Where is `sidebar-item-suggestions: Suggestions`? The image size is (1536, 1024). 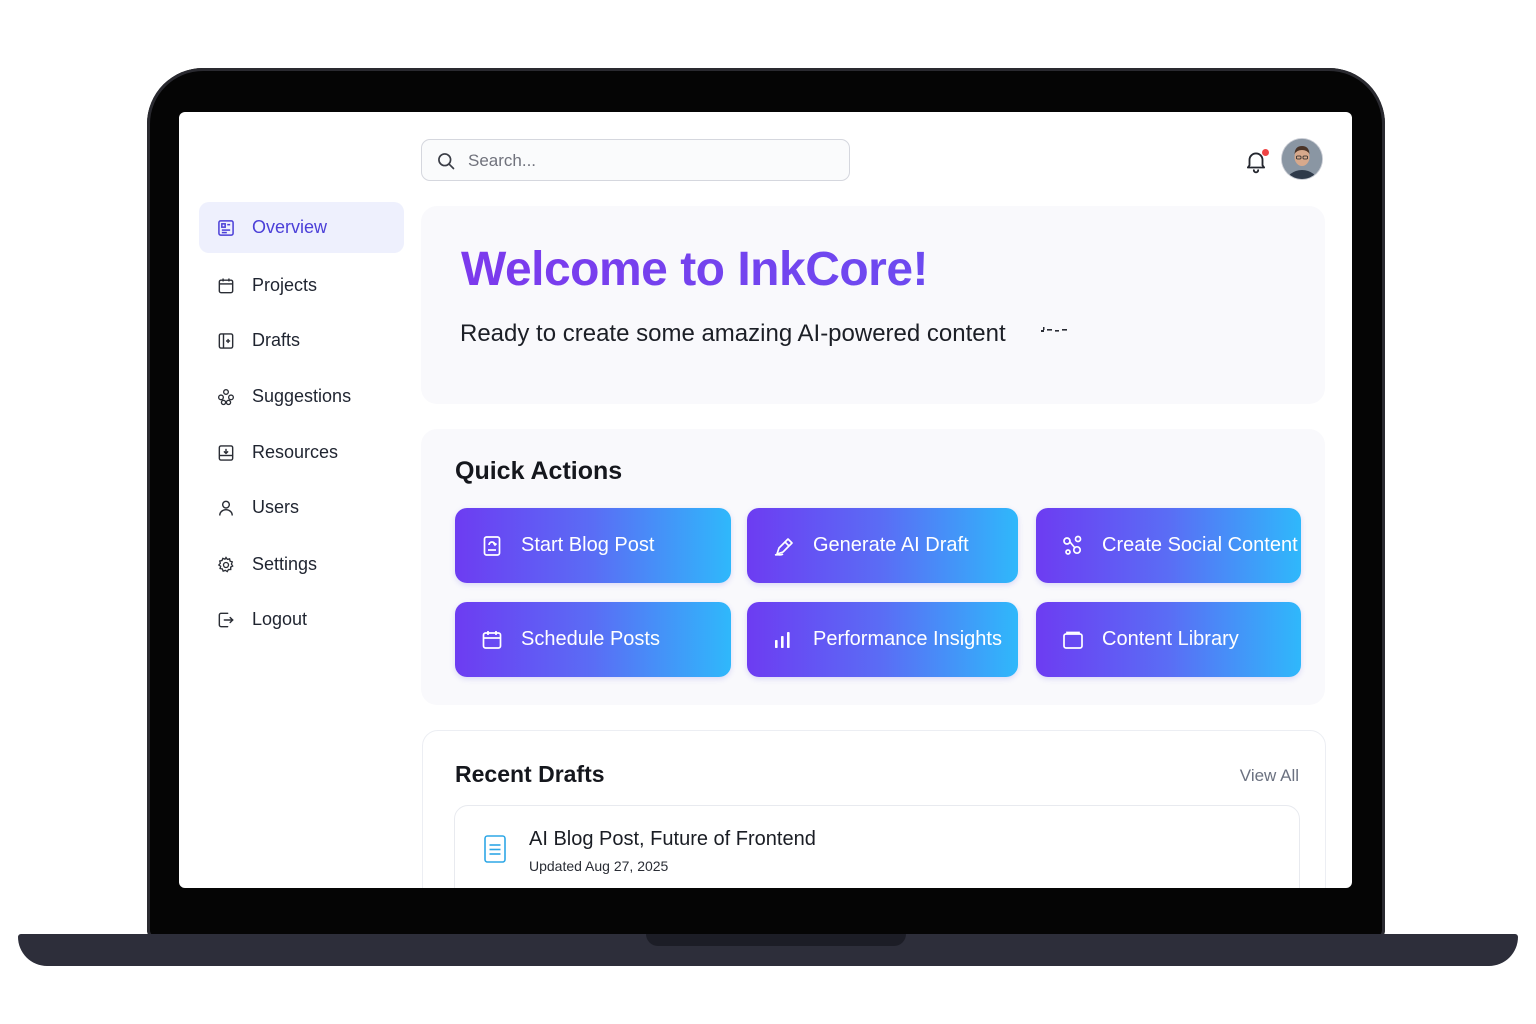
sidebar-item-suggestions: Suggestions is located at coordinates (301, 396).